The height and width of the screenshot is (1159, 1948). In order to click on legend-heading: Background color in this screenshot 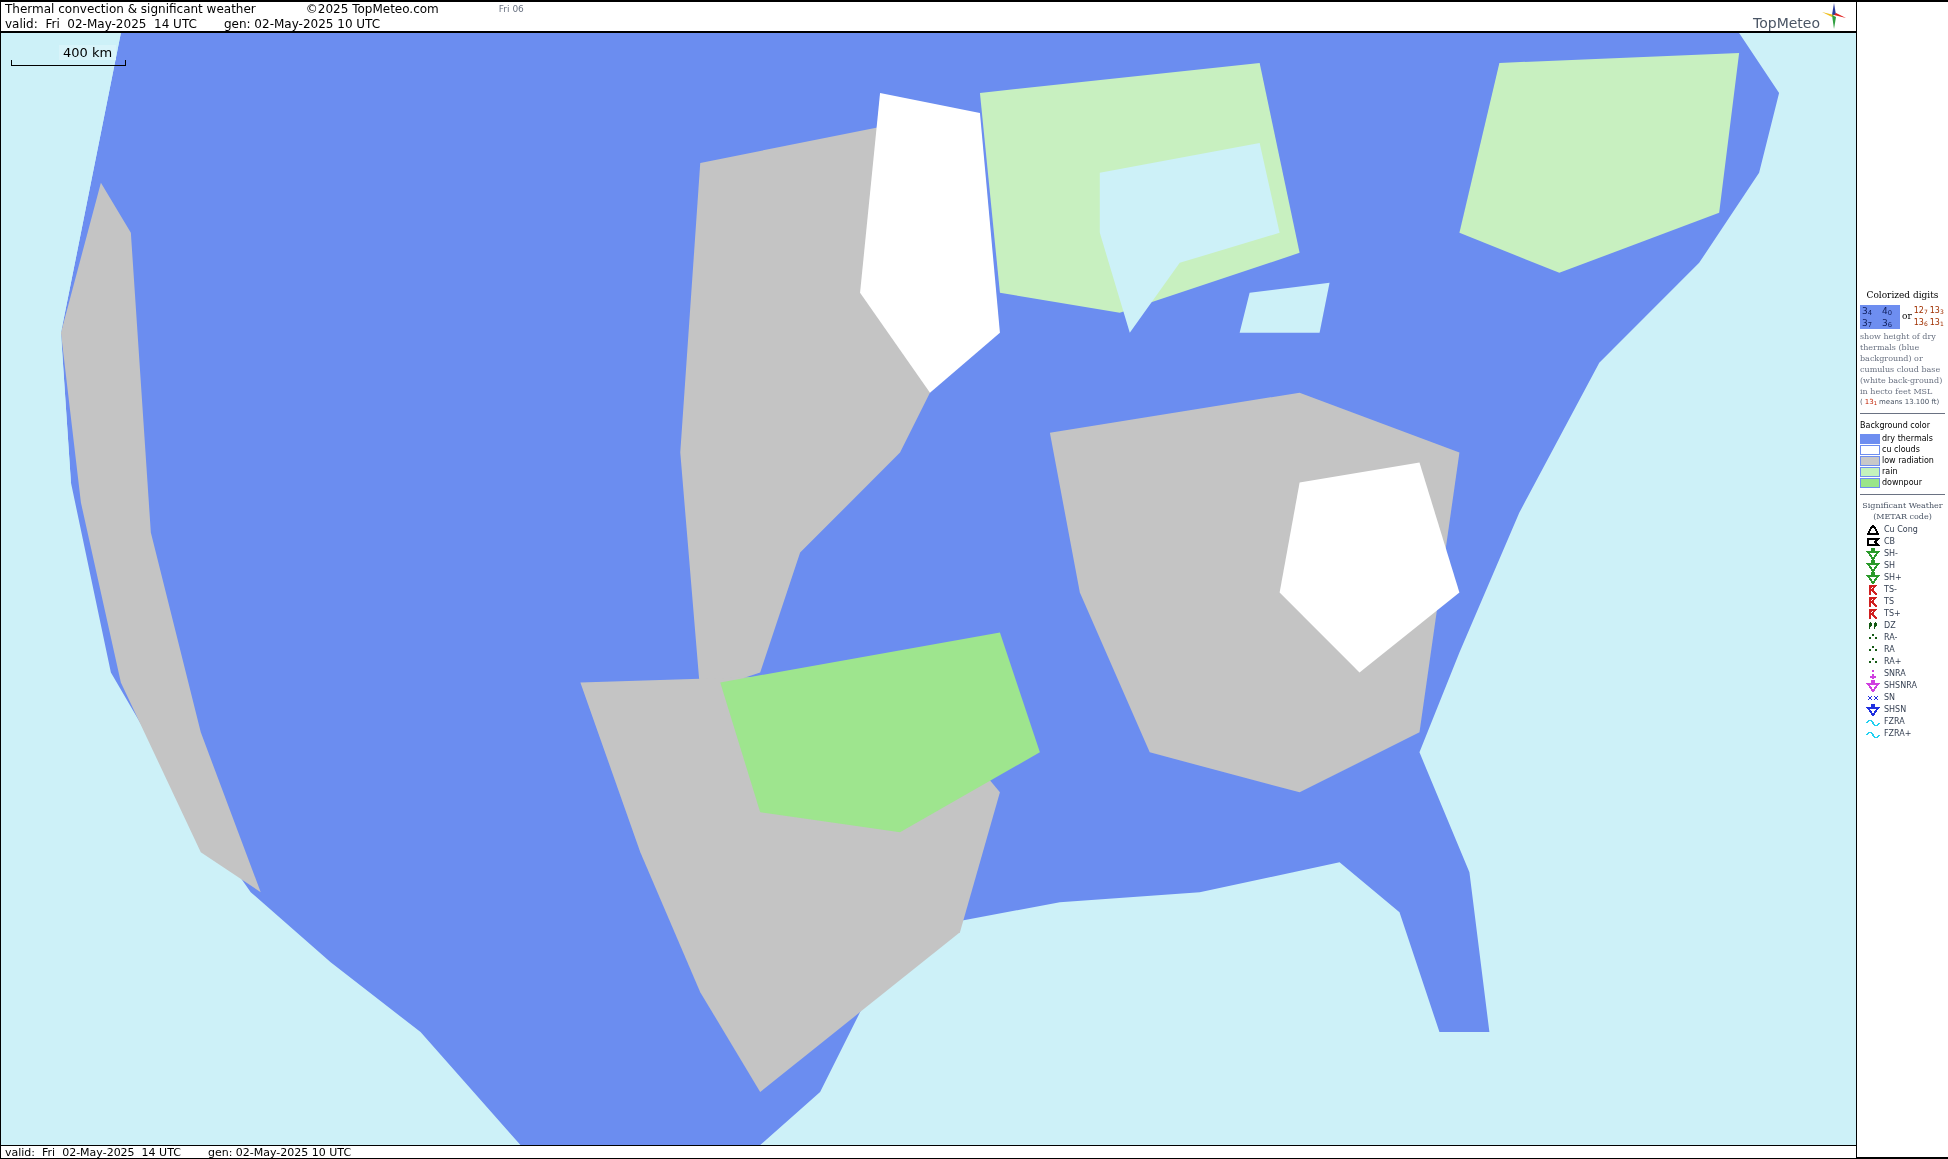, I will do `click(1895, 426)`.